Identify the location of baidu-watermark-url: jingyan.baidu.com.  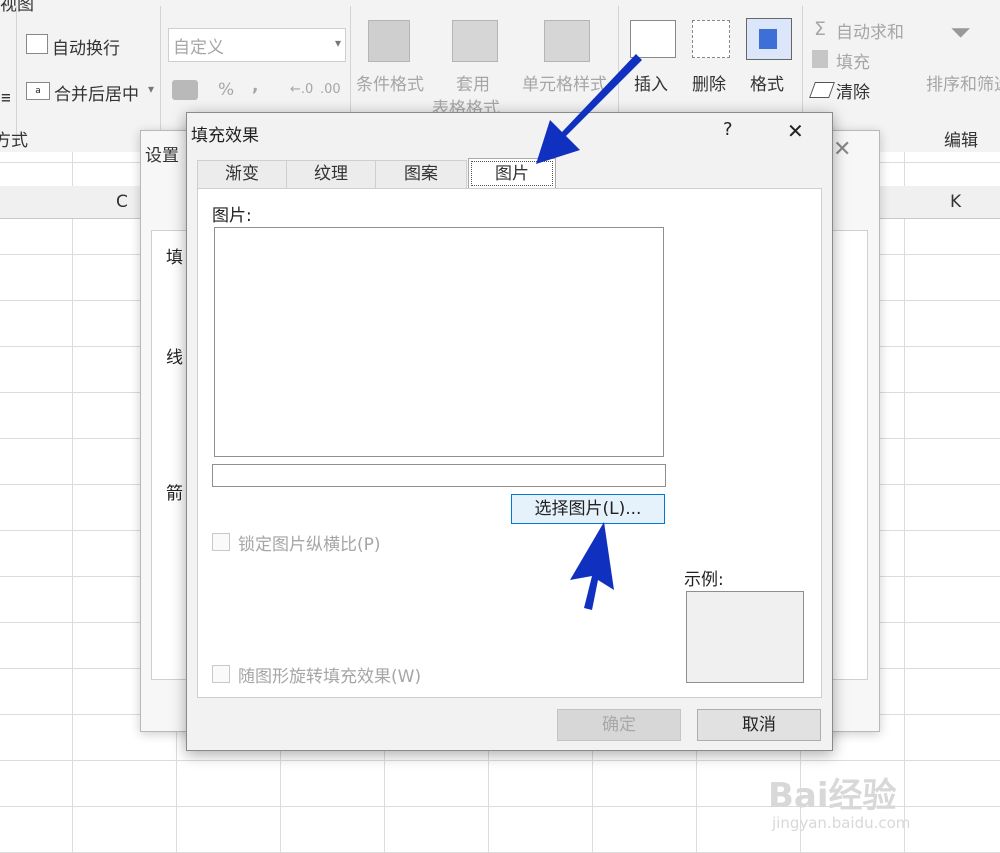
(841, 823).